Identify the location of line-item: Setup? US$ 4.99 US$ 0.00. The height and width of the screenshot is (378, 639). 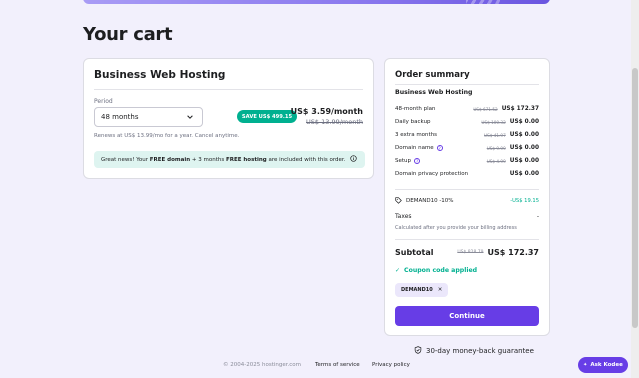
(467, 161).